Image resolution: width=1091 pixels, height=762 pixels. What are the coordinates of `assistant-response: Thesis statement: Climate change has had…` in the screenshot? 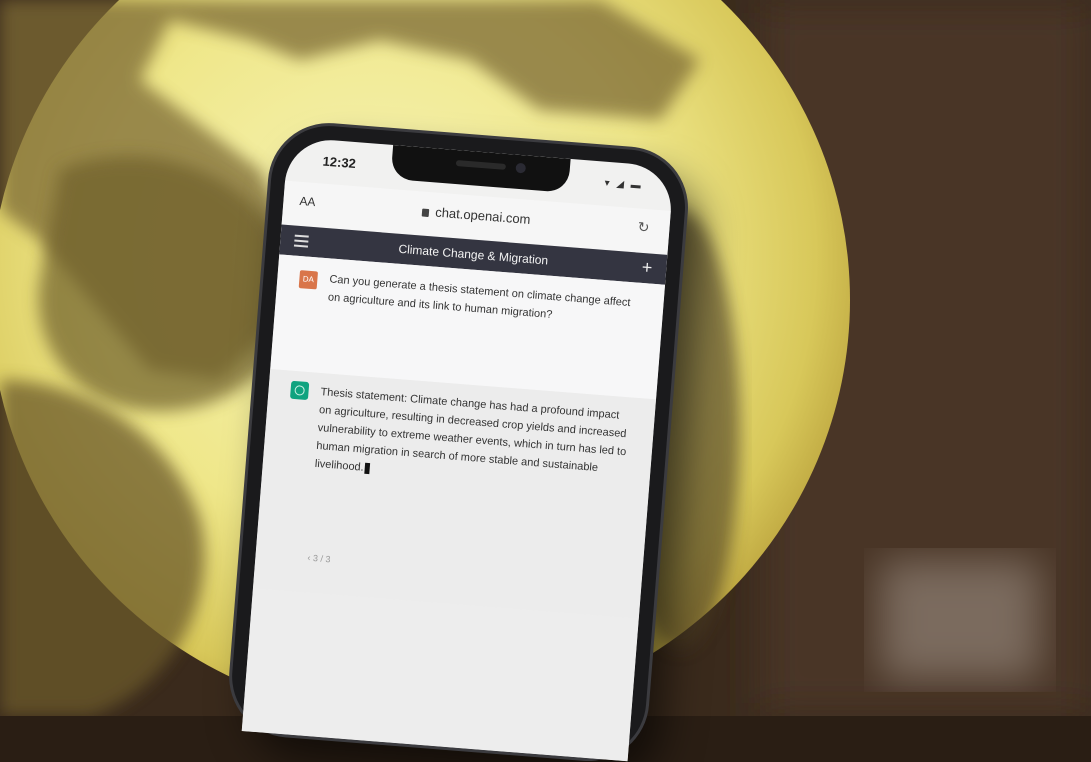 It's located at (473, 440).